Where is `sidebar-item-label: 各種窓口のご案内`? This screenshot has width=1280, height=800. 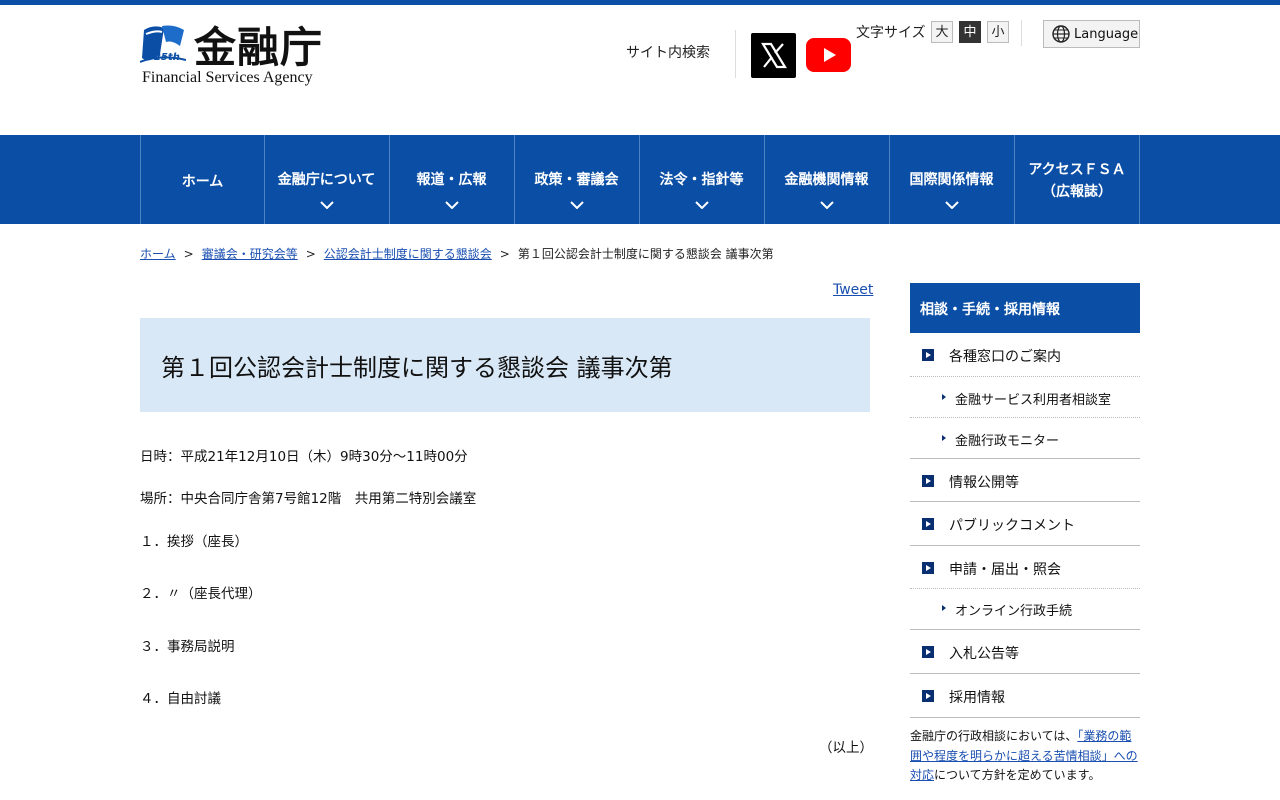 sidebar-item-label: 各種窓口のご案内 is located at coordinates (1005, 357).